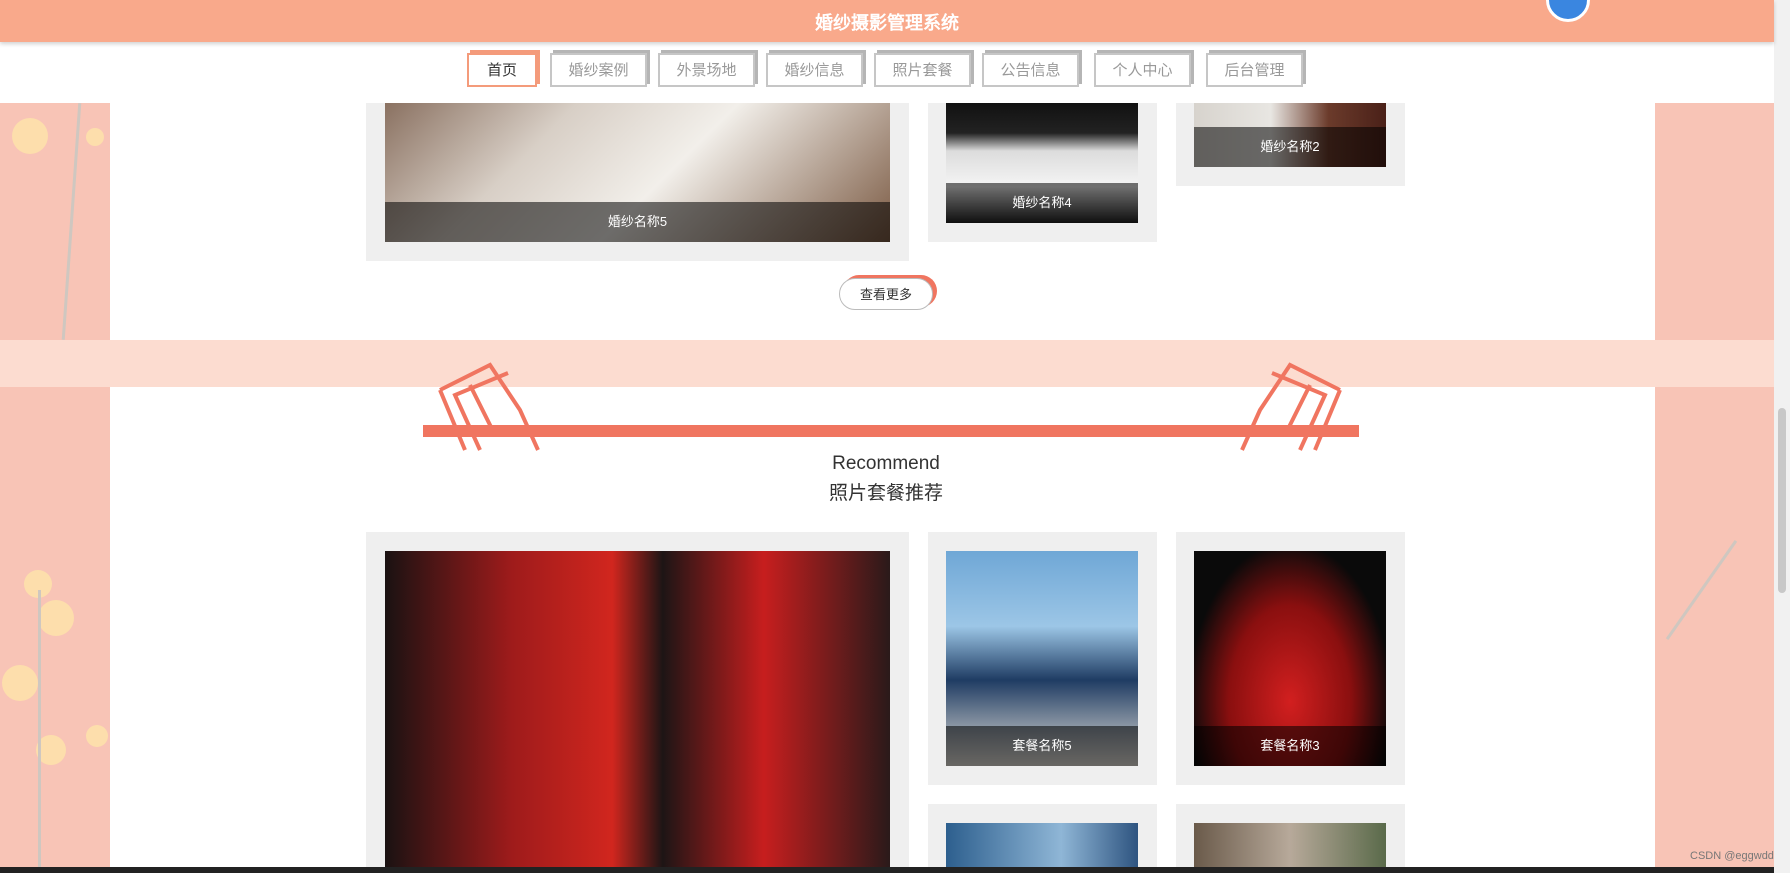  I want to click on section-title-cn: 照片套餐推荐, so click(885, 493).